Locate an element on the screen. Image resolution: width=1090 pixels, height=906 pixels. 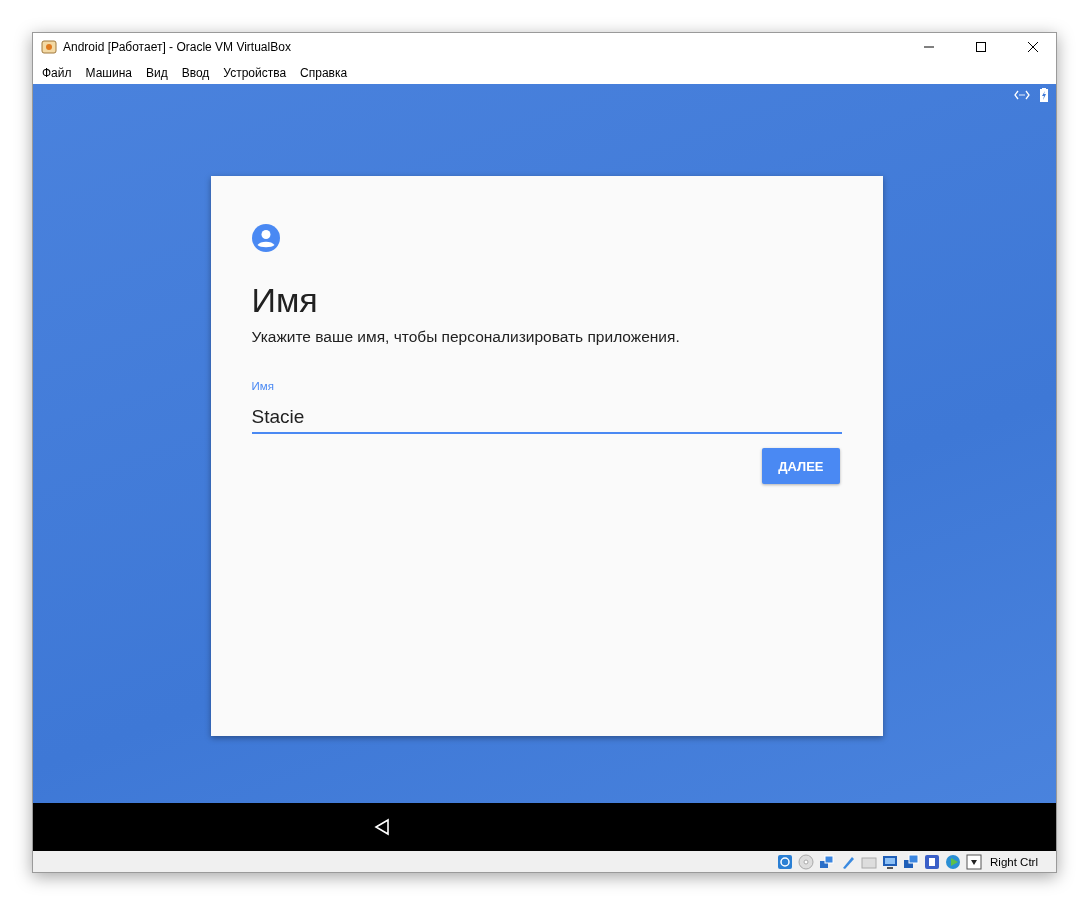
back-button is located at coordinates (382, 827).